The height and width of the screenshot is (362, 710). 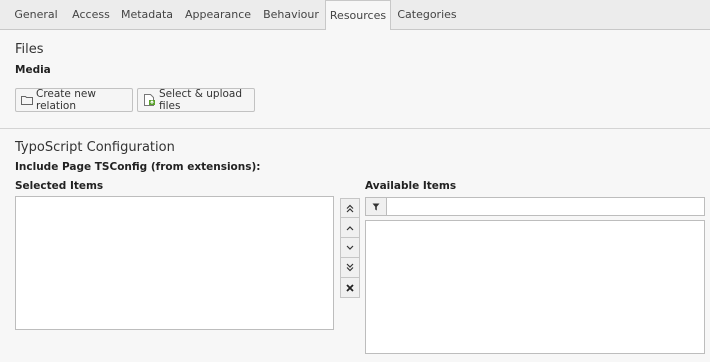 I want to click on create-new-relation-button: Create new relation, so click(x=74, y=100).